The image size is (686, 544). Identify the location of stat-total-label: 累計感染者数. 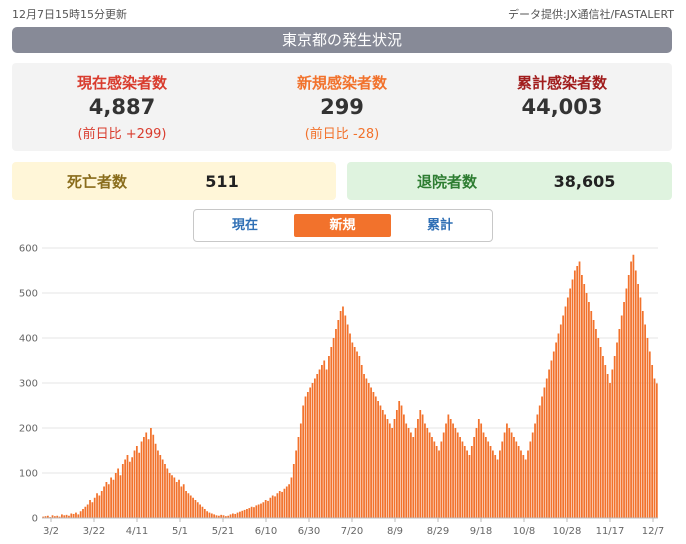
(561, 83).